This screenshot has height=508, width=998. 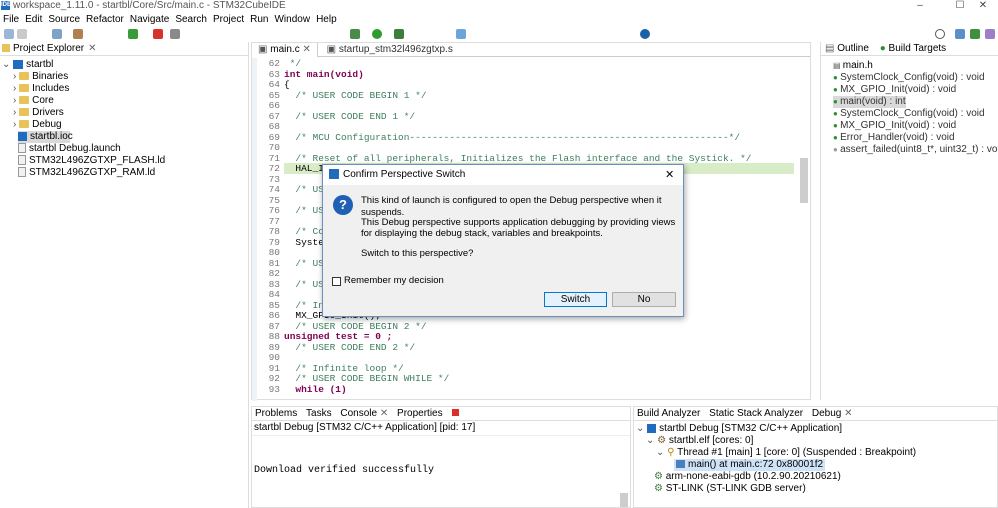 I want to click on perspective-cpp-icon, so click(x=960, y=34).